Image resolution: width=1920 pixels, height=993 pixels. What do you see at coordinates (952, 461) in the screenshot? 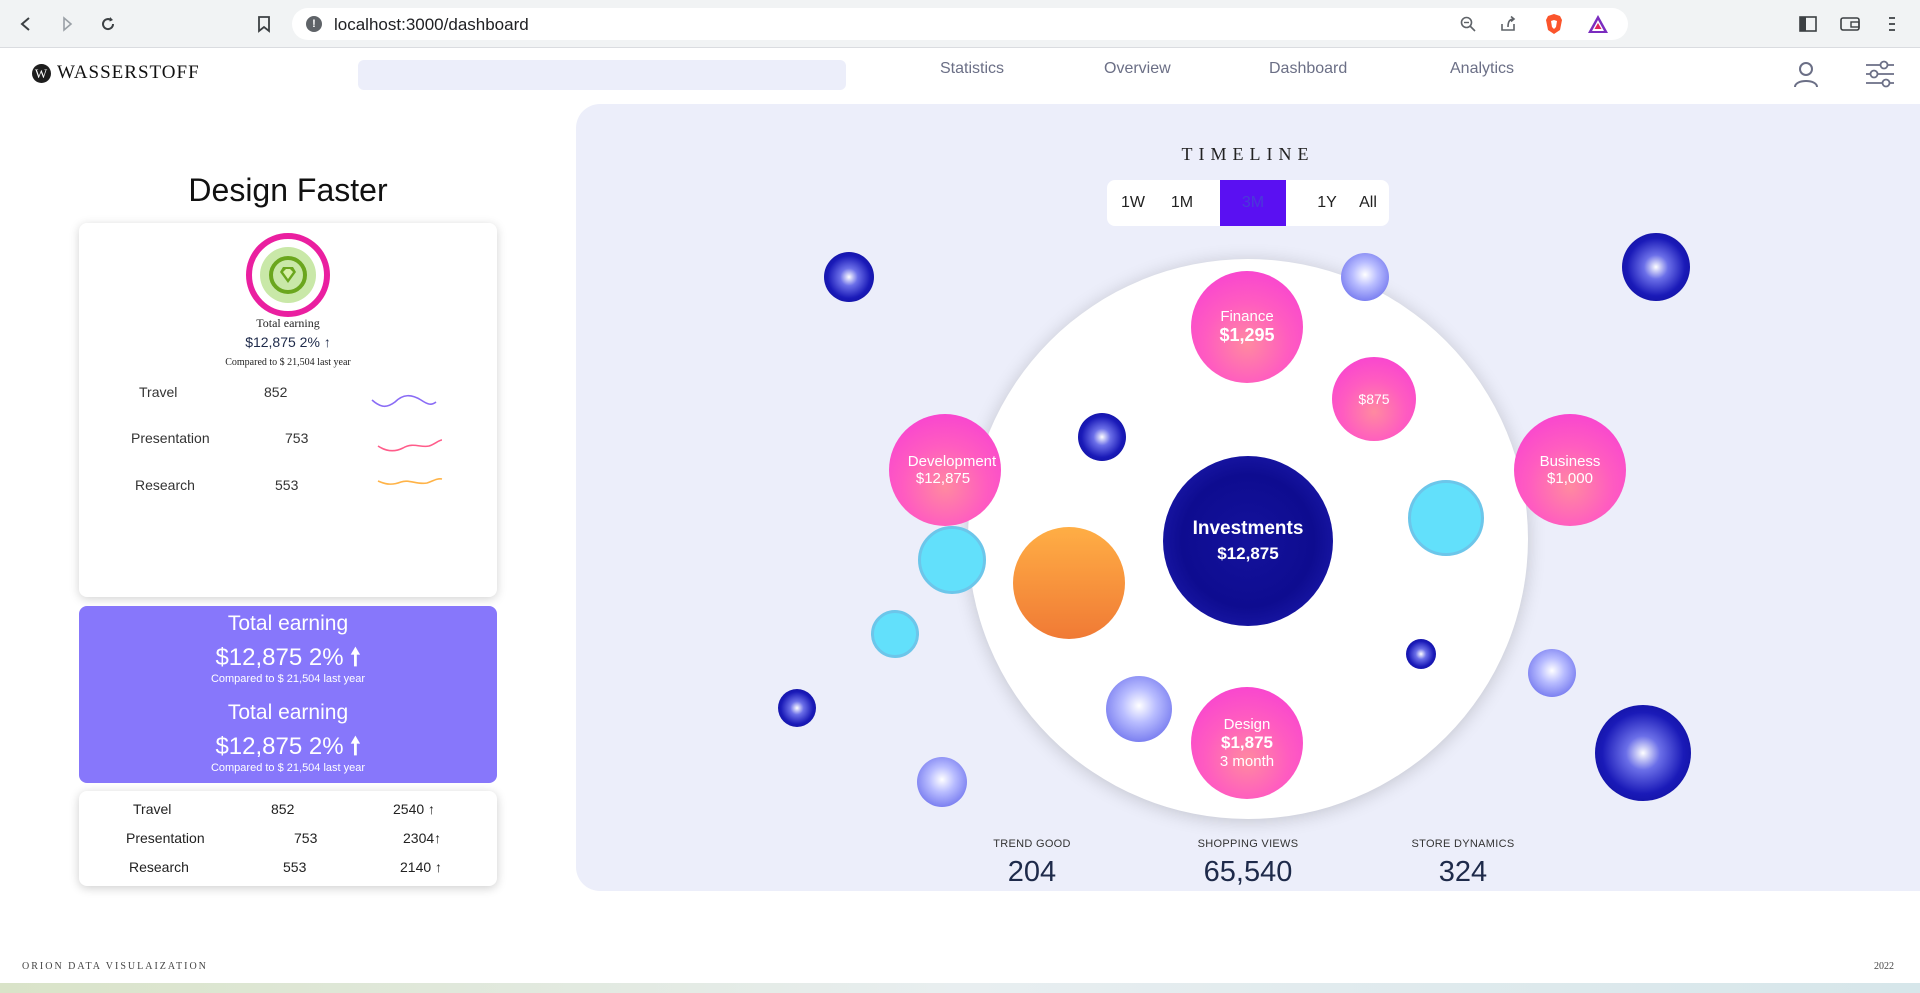
I see `bubble-label: Development` at bounding box center [952, 461].